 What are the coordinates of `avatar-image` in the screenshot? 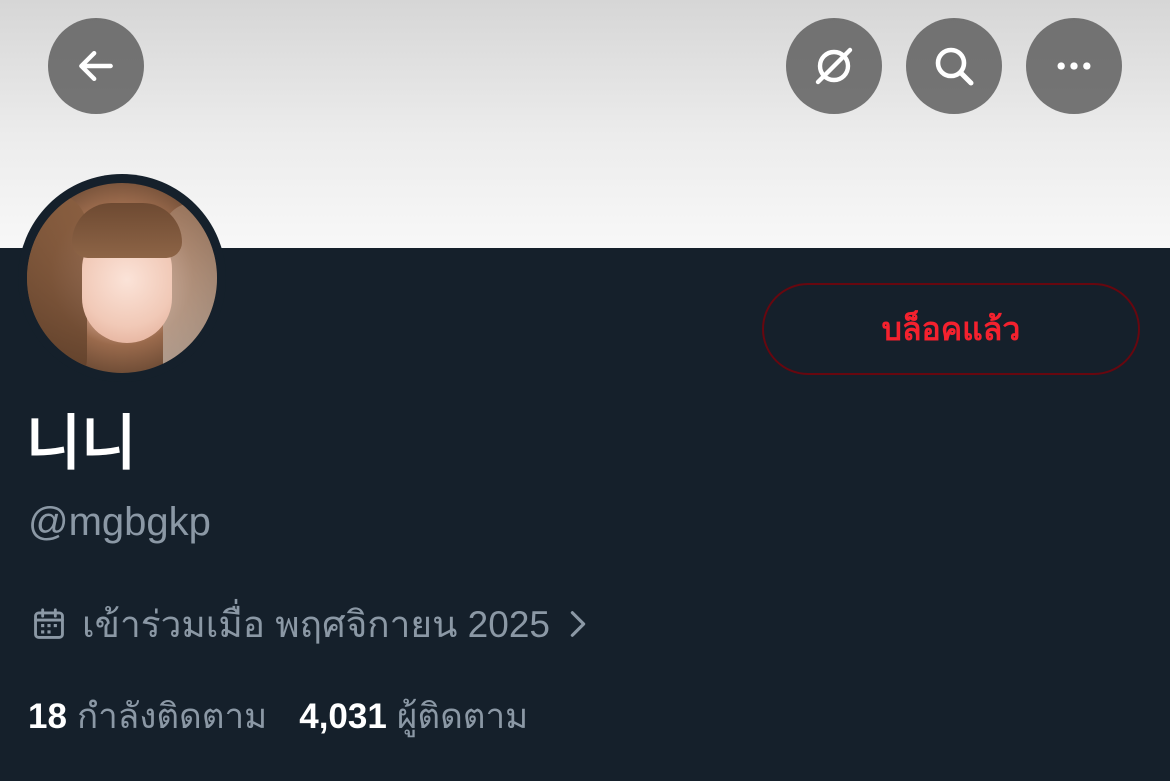 It's located at (122, 278).